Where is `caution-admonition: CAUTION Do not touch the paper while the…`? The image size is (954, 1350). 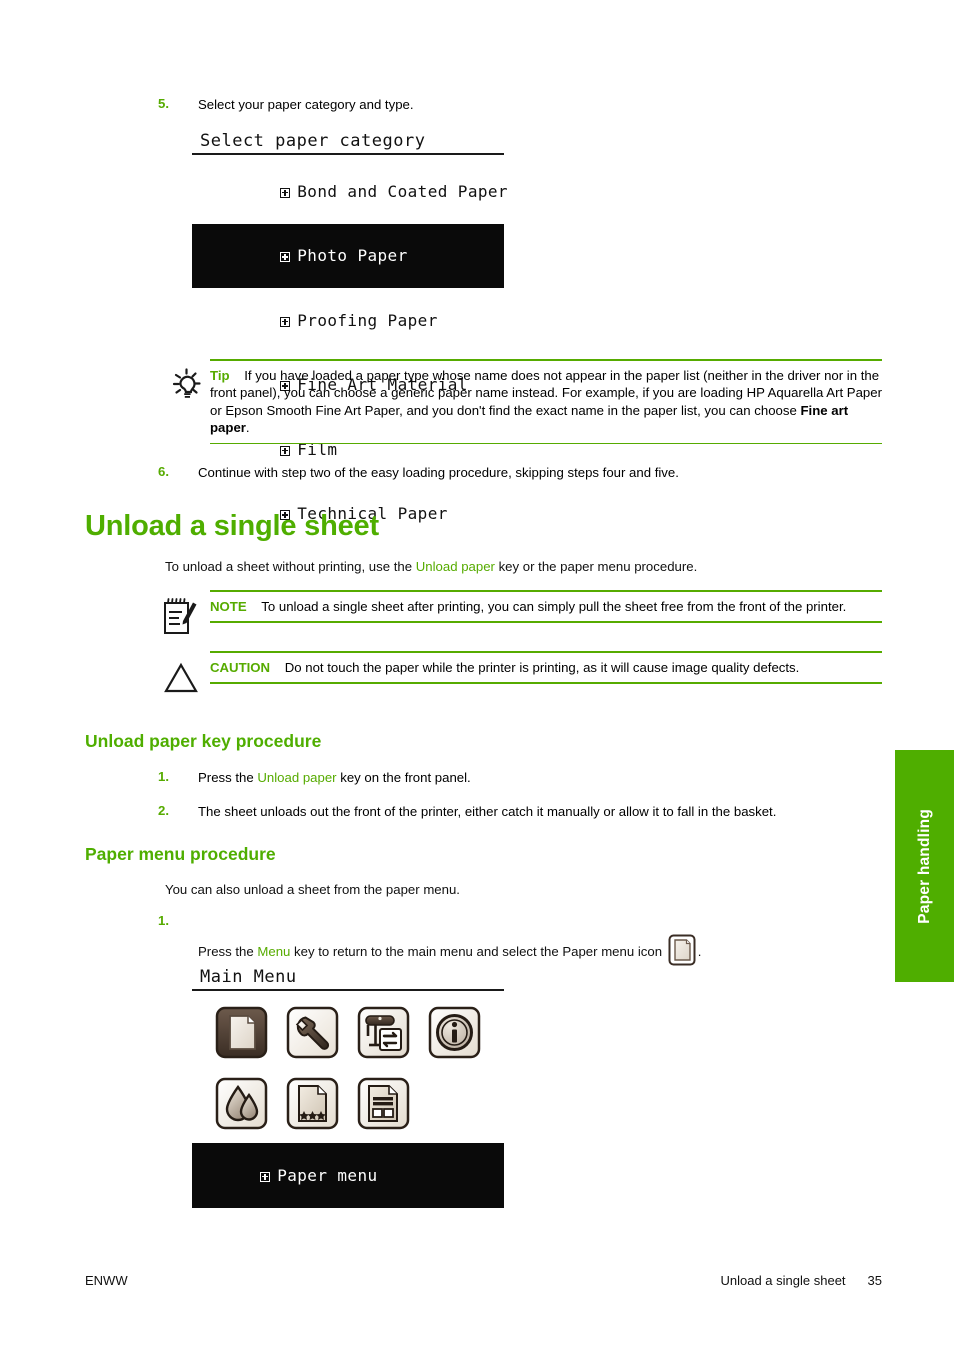 caution-admonition: CAUTION Do not touch the paper while the… is located at coordinates (546, 667).